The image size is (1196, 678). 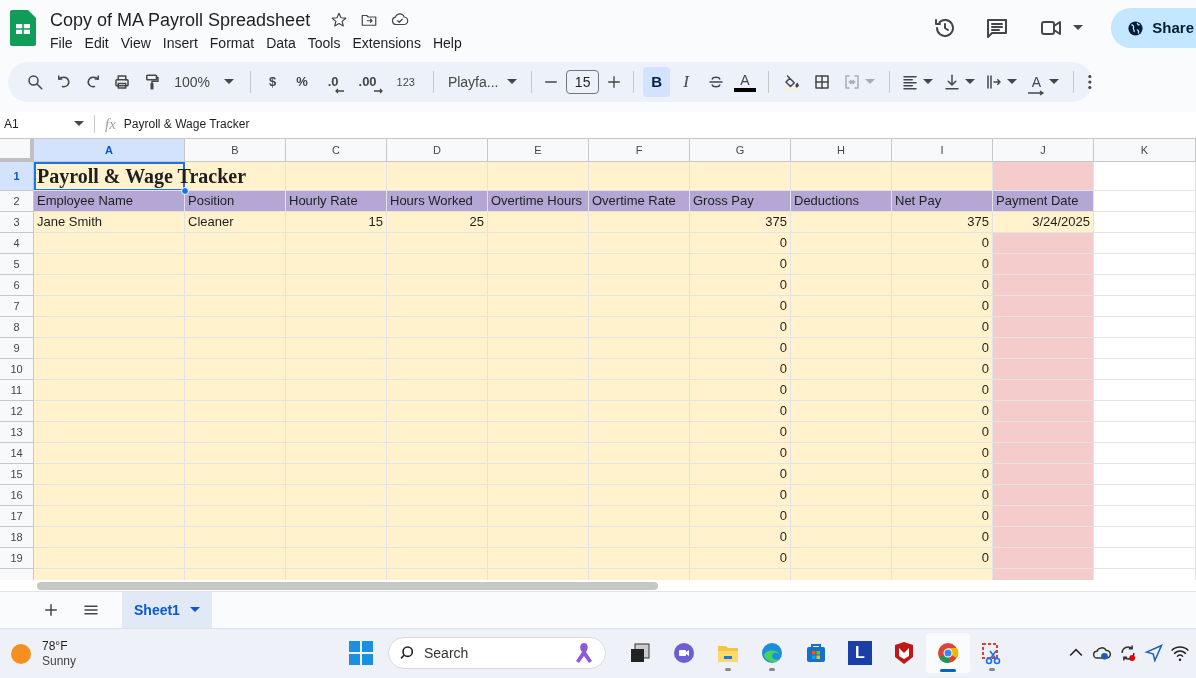 I want to click on add-sheet-icon, so click(x=51, y=610).